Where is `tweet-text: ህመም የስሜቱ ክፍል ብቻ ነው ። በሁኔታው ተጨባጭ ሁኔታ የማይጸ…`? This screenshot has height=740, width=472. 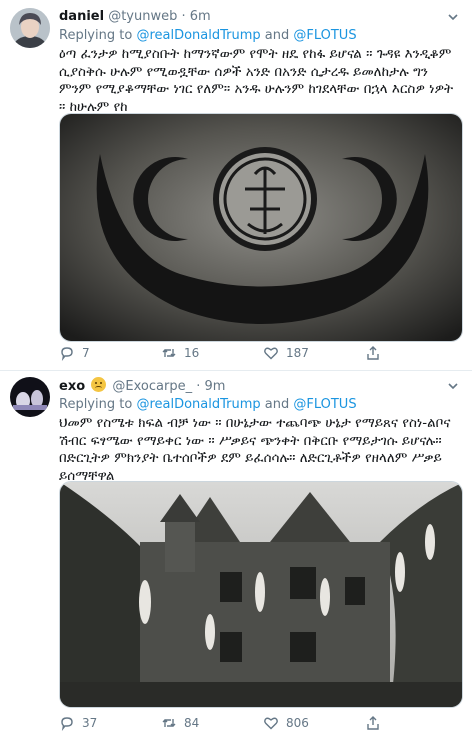 tweet-text: ህመም የስሜቱ ክፍል ብቻ ነው ። በሁኔታው ተጨባጭ ሁኔታ የማይጸ… is located at coordinates (255, 449).